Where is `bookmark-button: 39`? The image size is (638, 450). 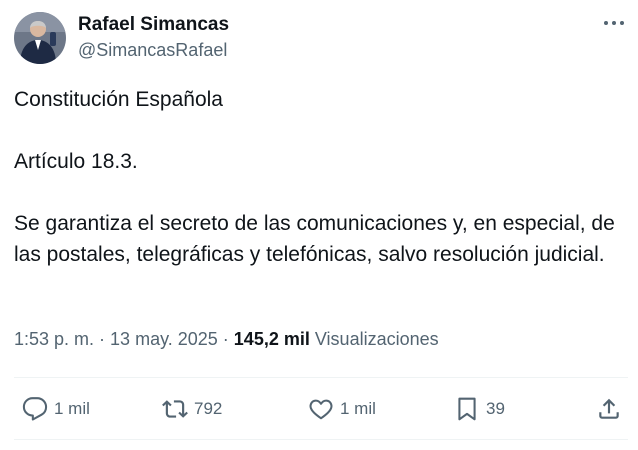 bookmark-button: 39 is located at coordinates (479, 409).